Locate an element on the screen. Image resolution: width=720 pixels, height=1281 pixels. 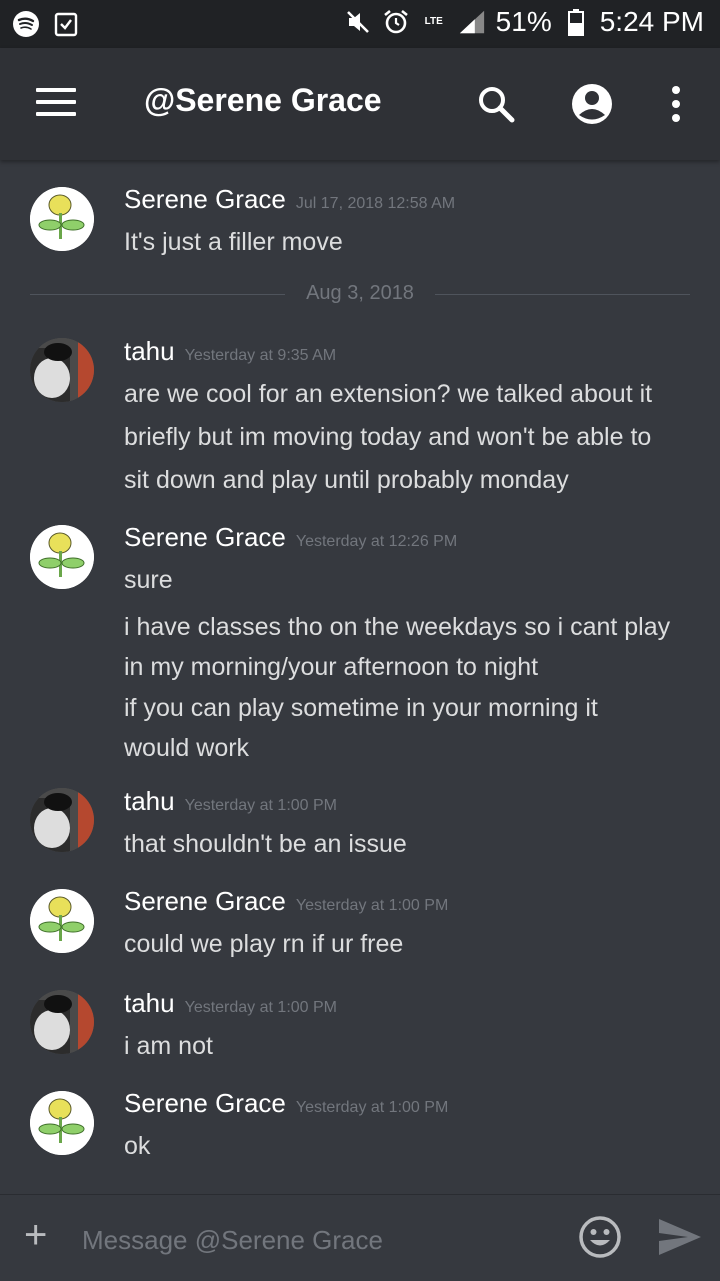
message-text: sure is located at coordinates (148, 580).